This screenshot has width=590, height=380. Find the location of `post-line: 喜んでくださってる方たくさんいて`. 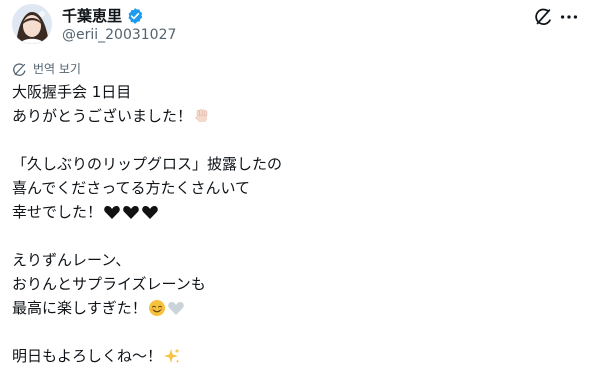

post-line: 喜んでくださってる方たくさんいて is located at coordinates (131, 188).